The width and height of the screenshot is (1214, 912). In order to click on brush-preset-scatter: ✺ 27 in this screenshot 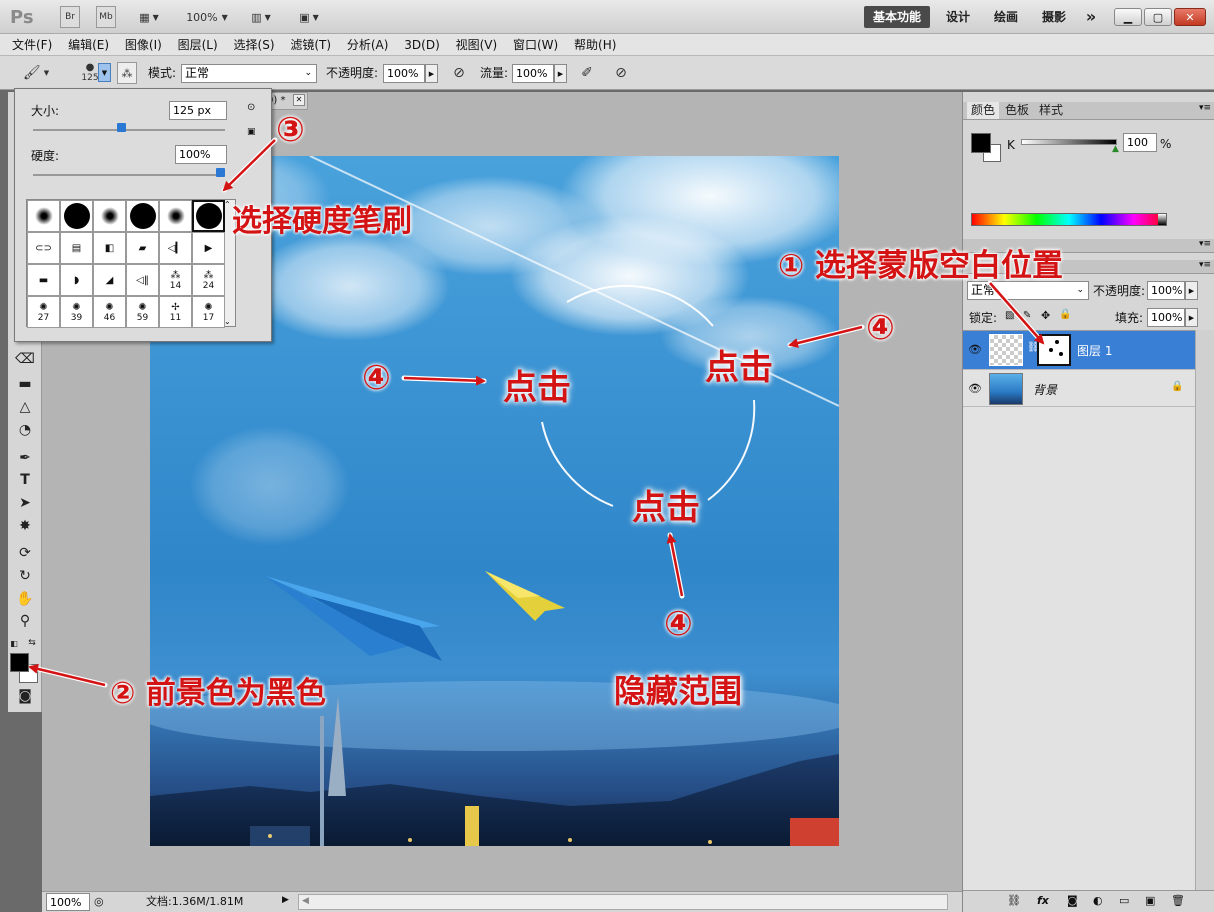, I will do `click(43, 312)`.